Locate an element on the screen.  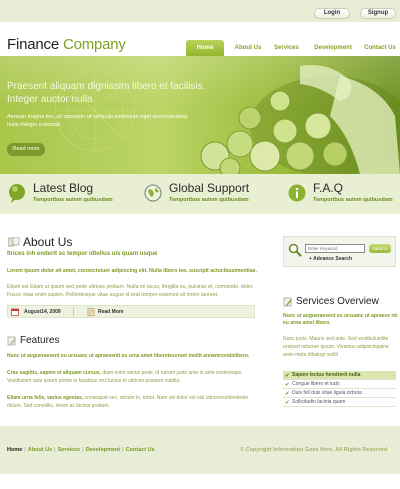
nav-home: Home is located at coordinates (205, 48).